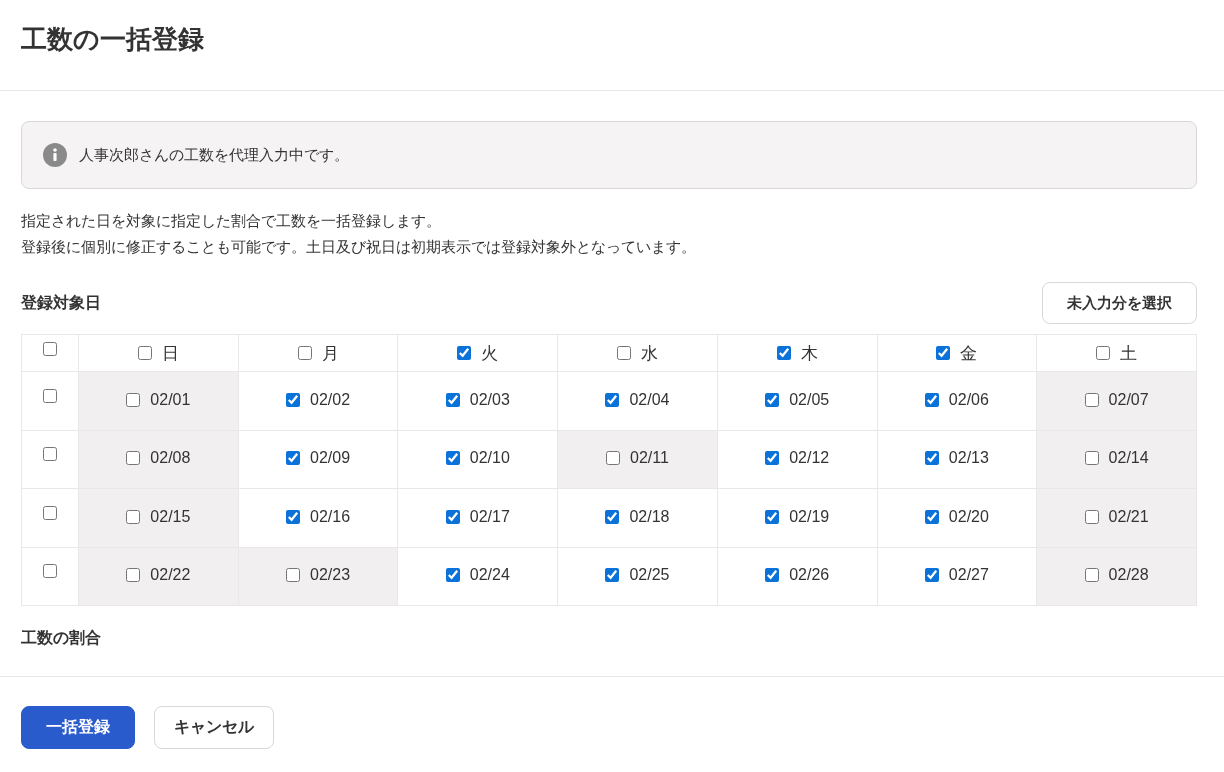  Describe the element at coordinates (809, 575) in the screenshot. I see `date-label: 02/26` at that location.